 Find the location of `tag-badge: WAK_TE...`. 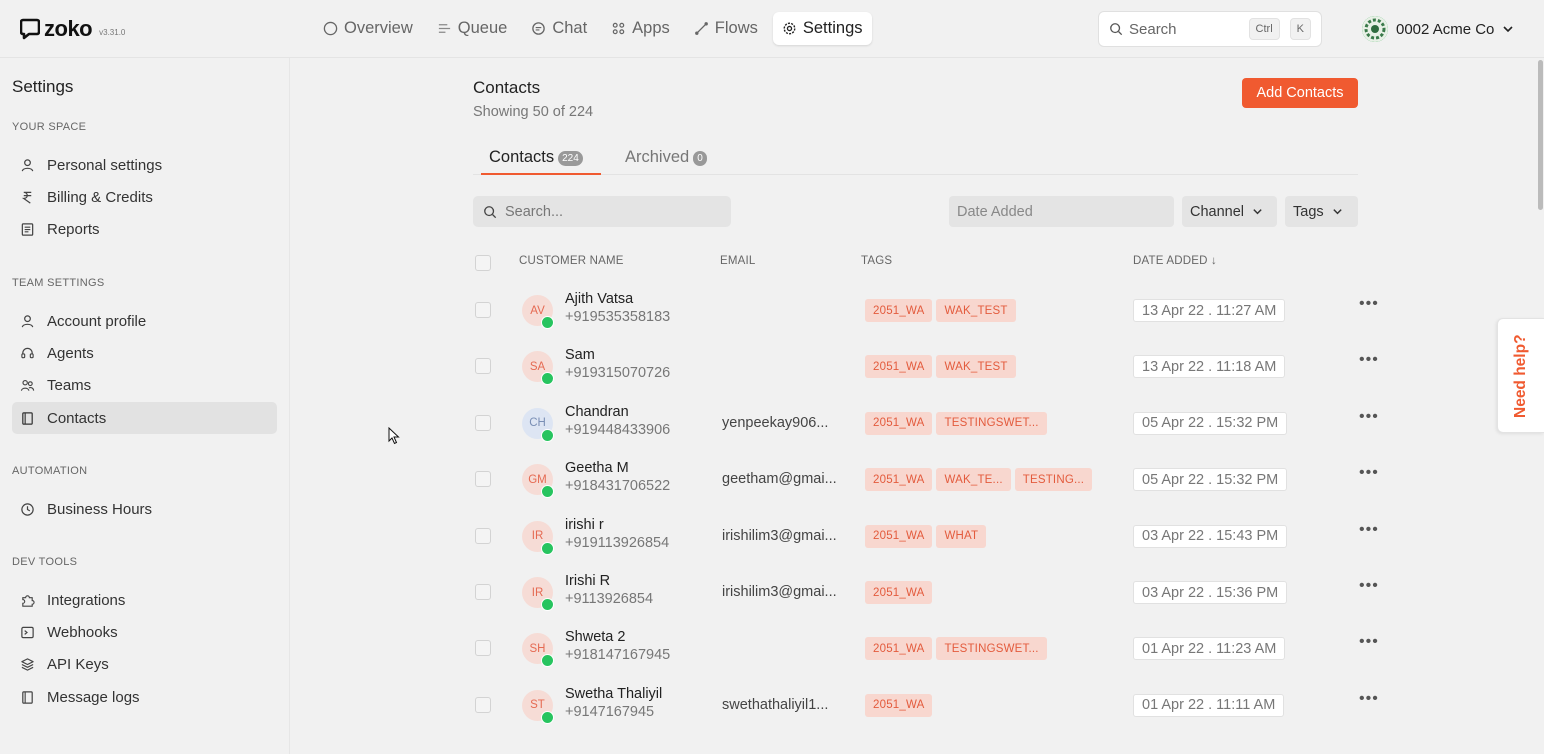

tag-badge: WAK_TE... is located at coordinates (973, 480).